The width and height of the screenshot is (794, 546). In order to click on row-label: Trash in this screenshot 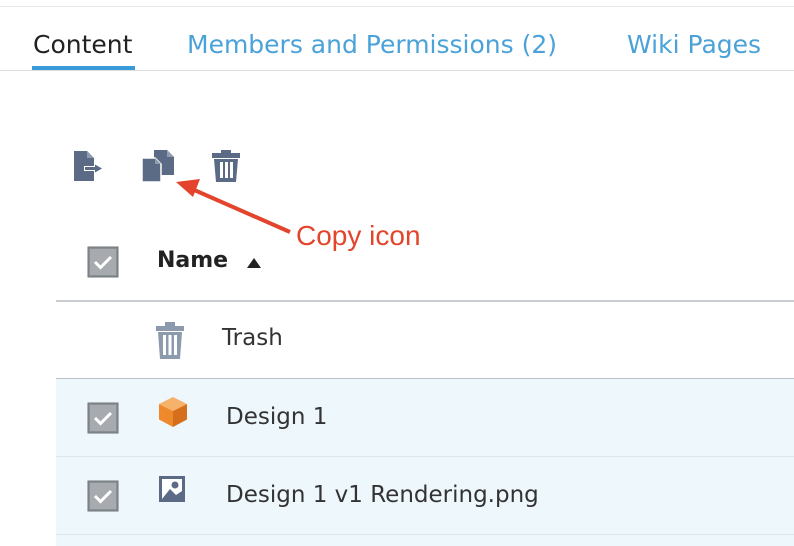, I will do `click(252, 338)`.